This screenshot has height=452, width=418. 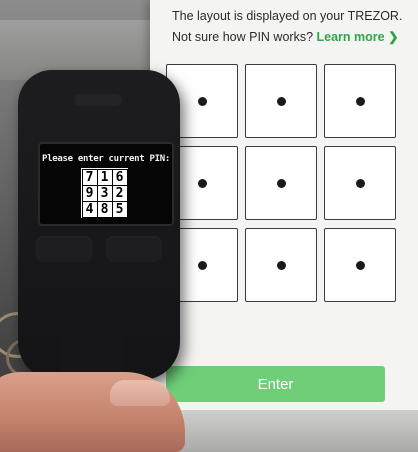 I want to click on trezor-logo, so click(x=98, y=100).